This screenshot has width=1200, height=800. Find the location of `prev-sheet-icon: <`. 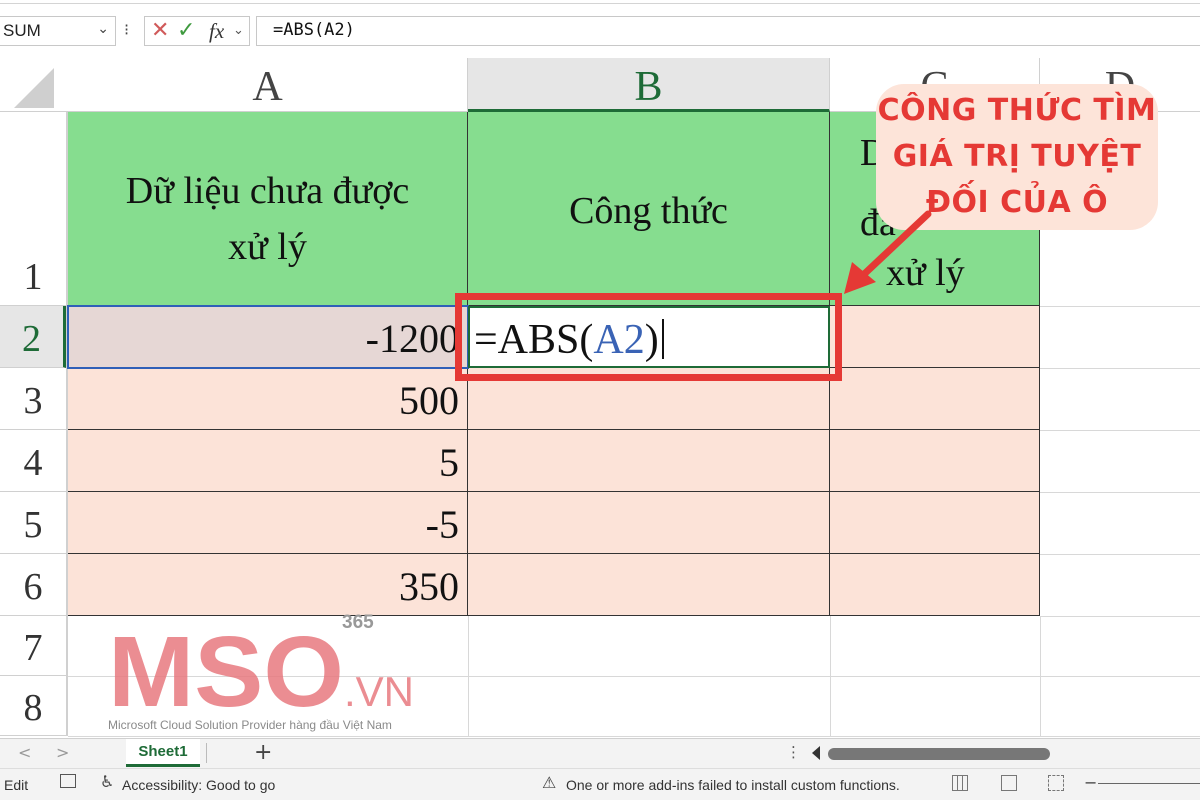

prev-sheet-icon: < is located at coordinates (24, 752).